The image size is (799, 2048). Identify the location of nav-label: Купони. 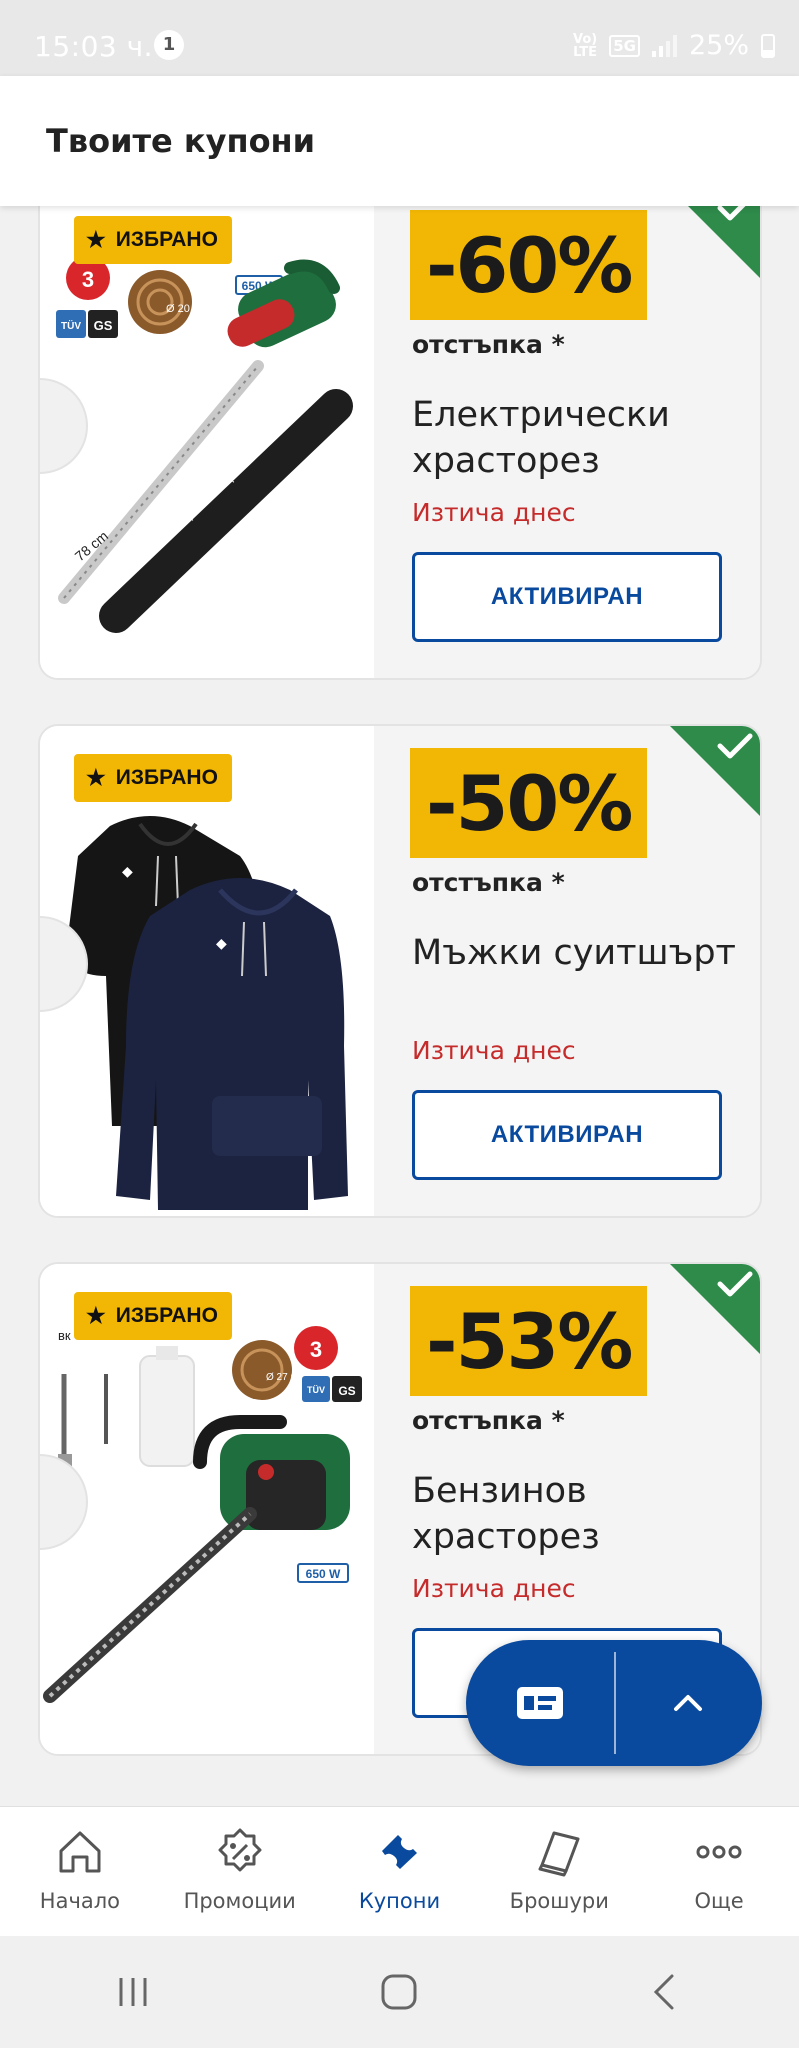
(399, 1901).